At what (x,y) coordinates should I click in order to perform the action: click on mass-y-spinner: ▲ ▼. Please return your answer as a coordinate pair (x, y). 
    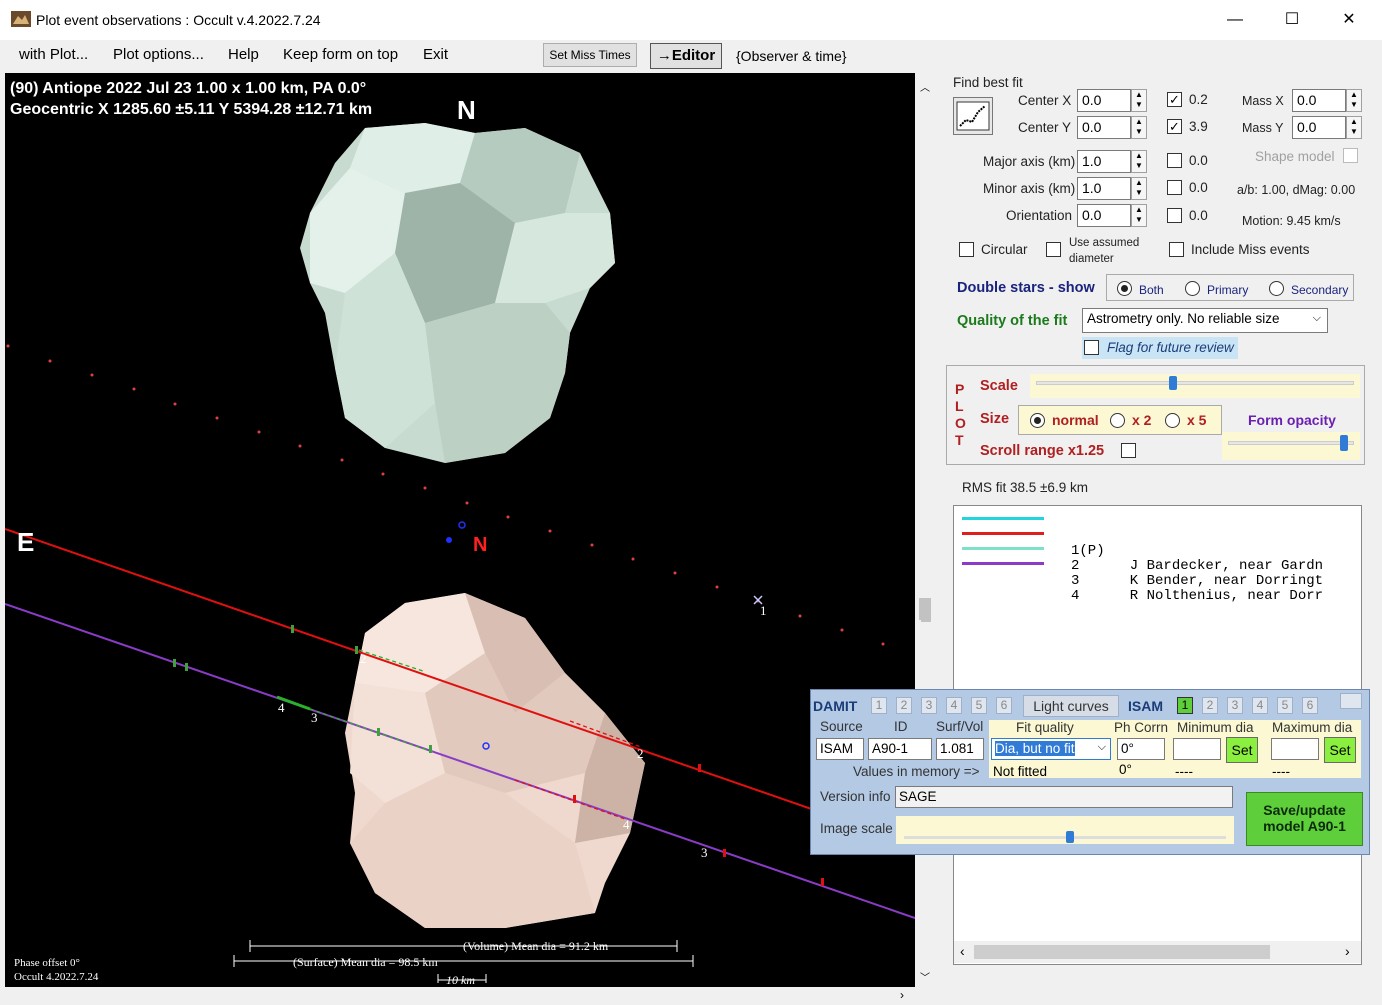
    Looking at the image, I should click on (1354, 127).